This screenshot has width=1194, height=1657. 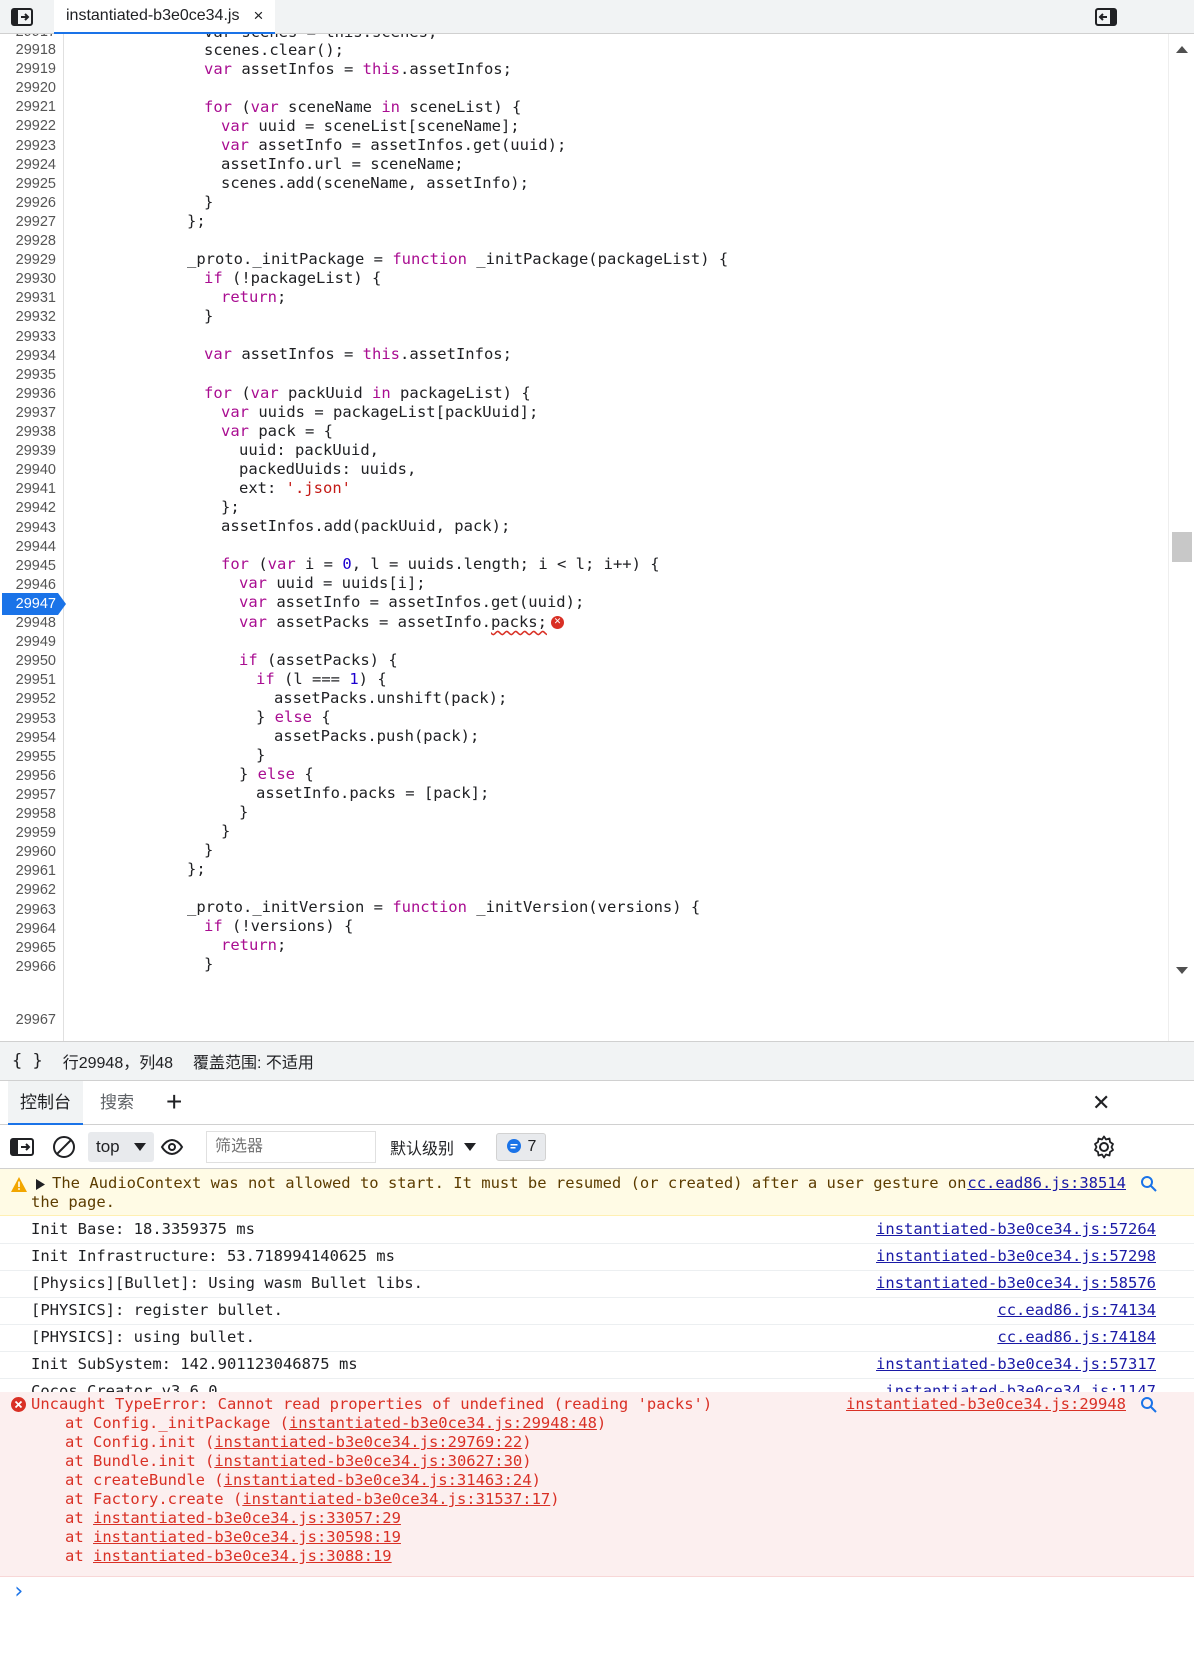 I want to click on line-number: 29920, so click(x=31, y=88).